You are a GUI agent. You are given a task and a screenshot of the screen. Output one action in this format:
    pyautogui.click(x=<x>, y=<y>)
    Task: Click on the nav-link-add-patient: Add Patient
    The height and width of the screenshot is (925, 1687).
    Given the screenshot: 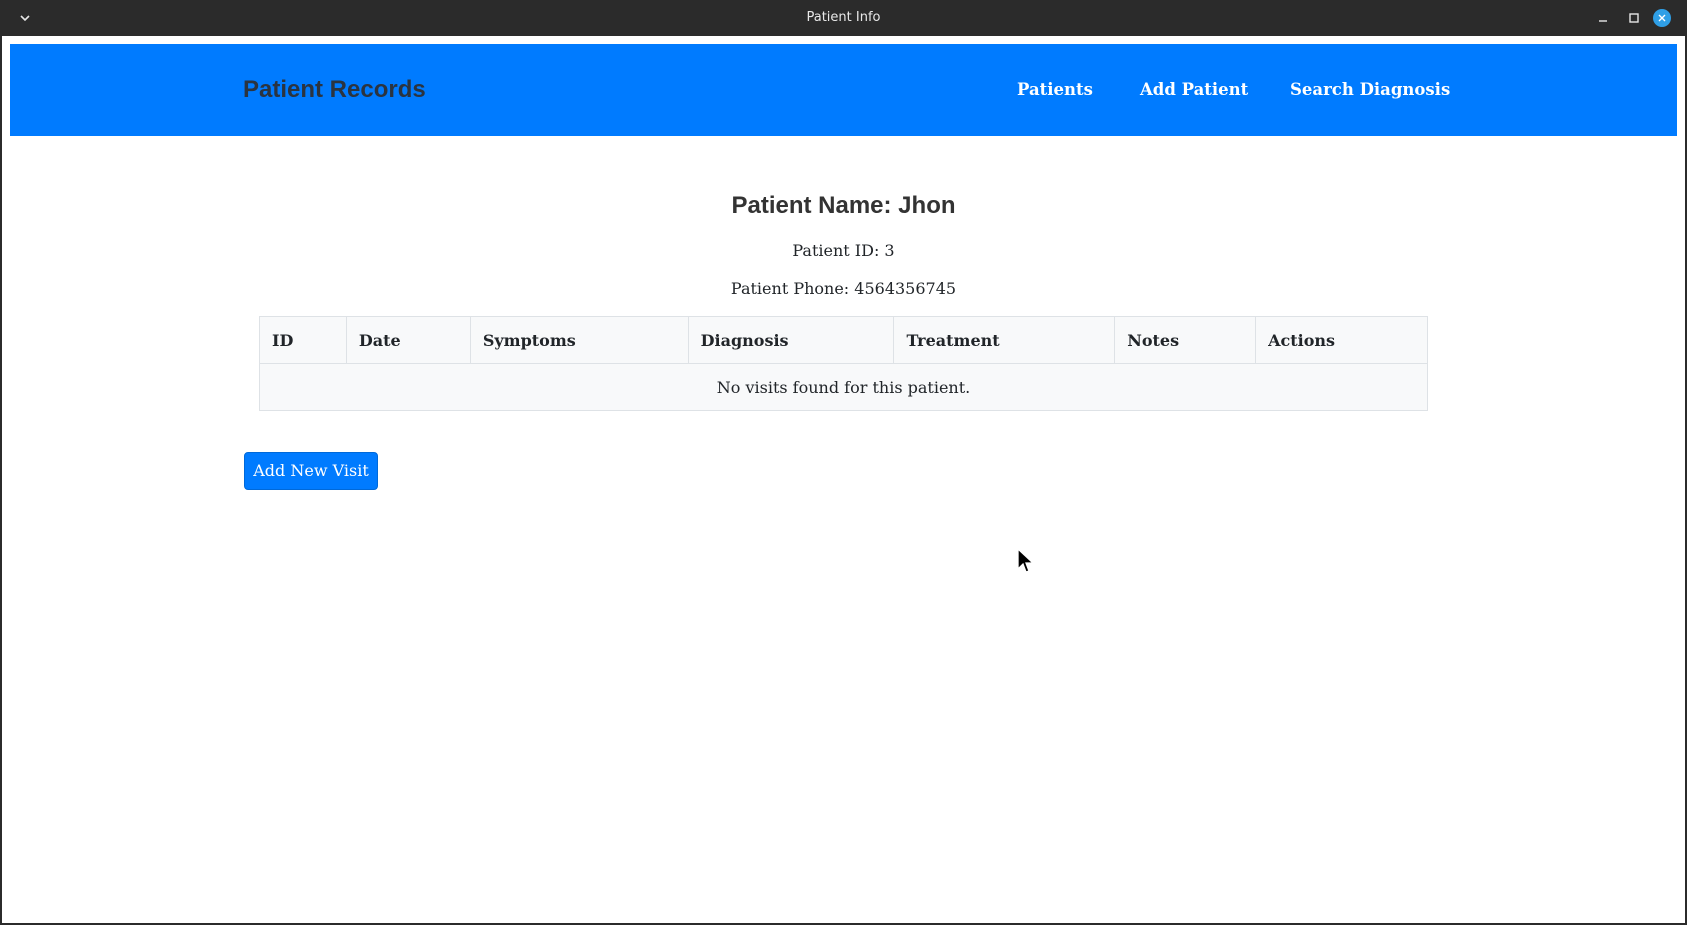 What is the action you would take?
    pyautogui.click(x=1194, y=90)
    